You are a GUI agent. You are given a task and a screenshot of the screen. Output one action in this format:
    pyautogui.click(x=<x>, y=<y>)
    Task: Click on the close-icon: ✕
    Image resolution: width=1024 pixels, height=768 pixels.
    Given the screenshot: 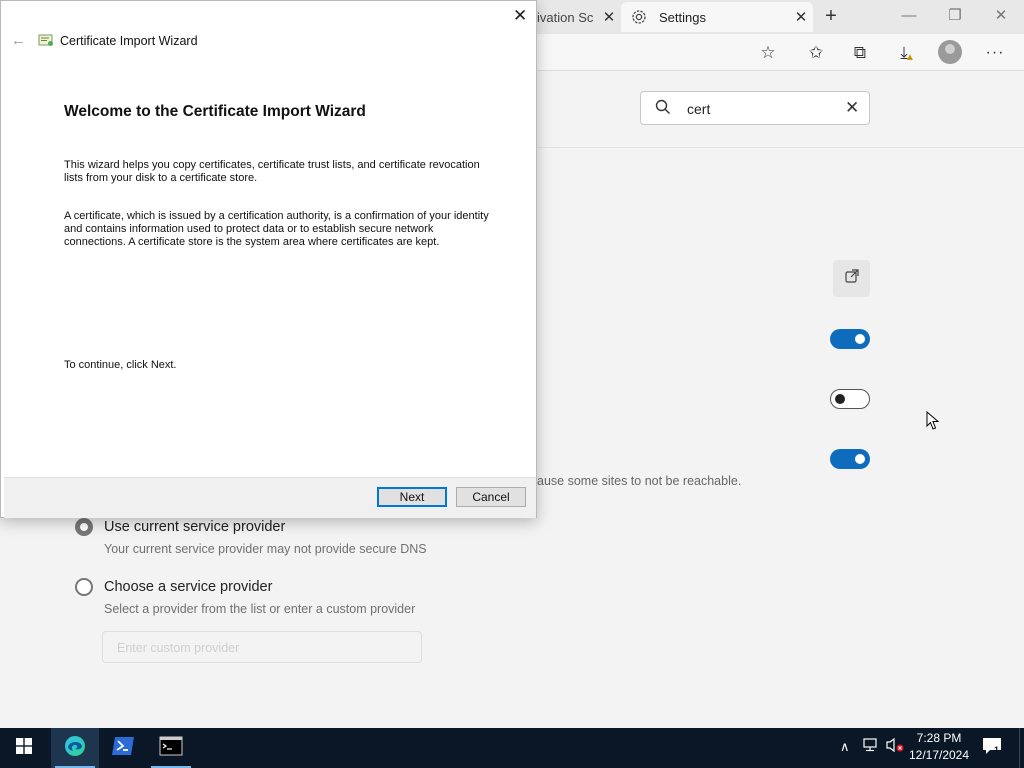 What is the action you would take?
    pyautogui.click(x=1001, y=15)
    